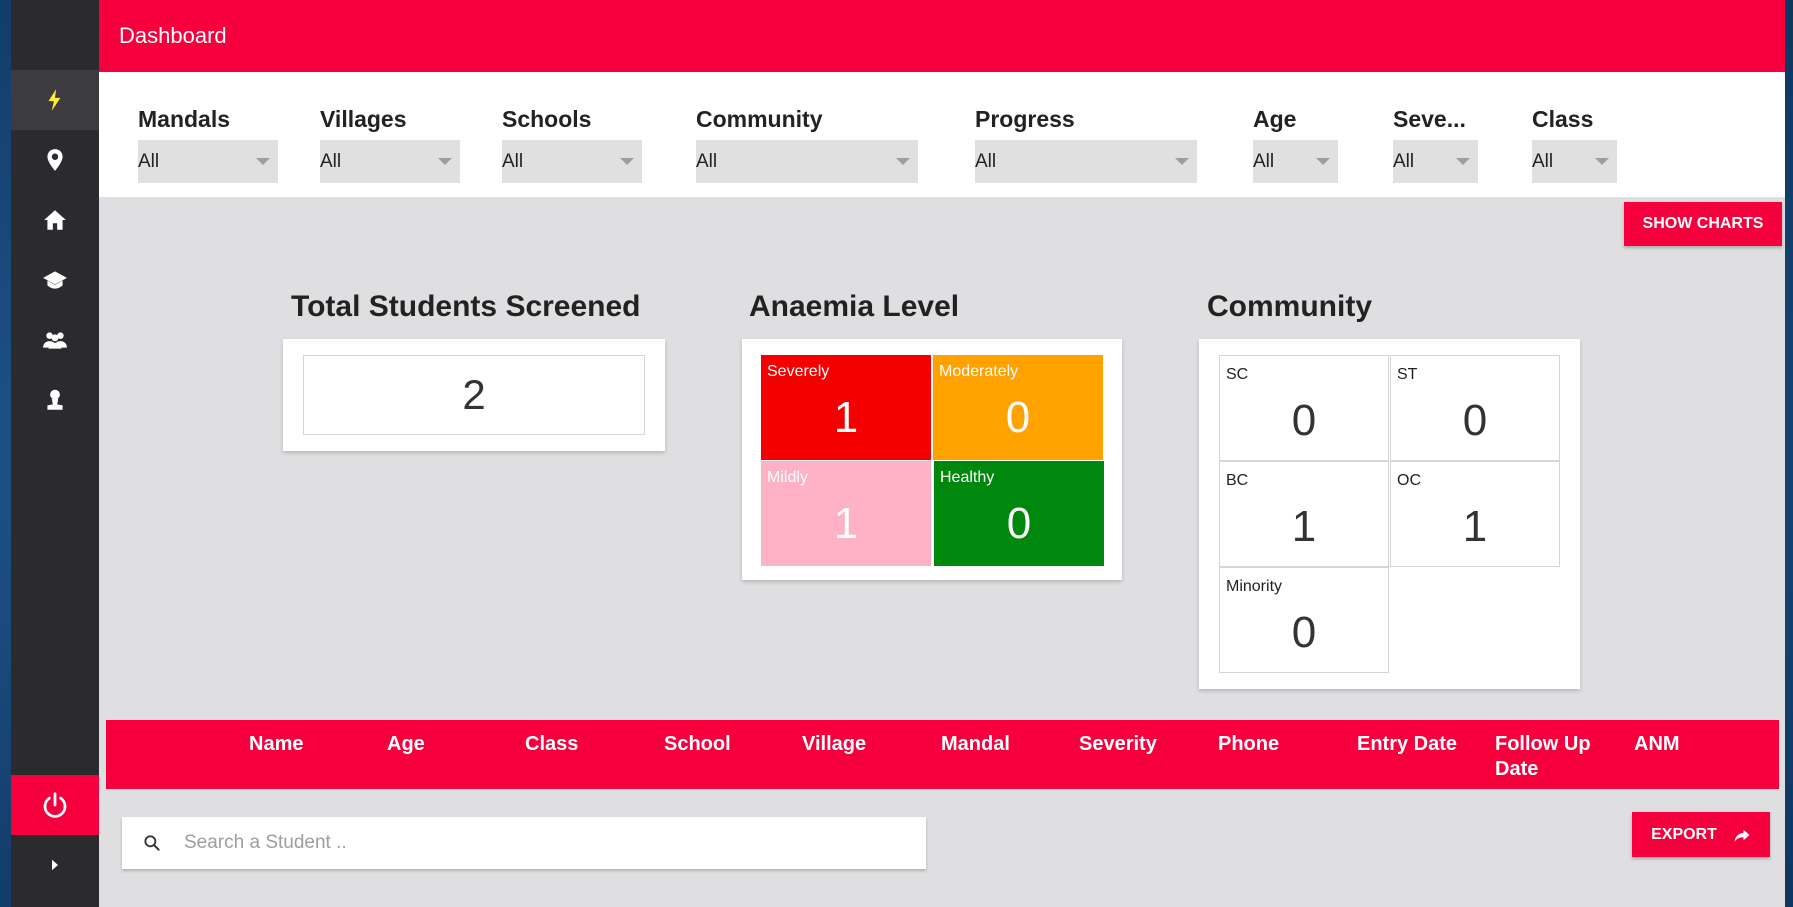 The image size is (1793, 907). What do you see at coordinates (466, 306) in the screenshot?
I see `total-students-title: Total Students Screened` at bounding box center [466, 306].